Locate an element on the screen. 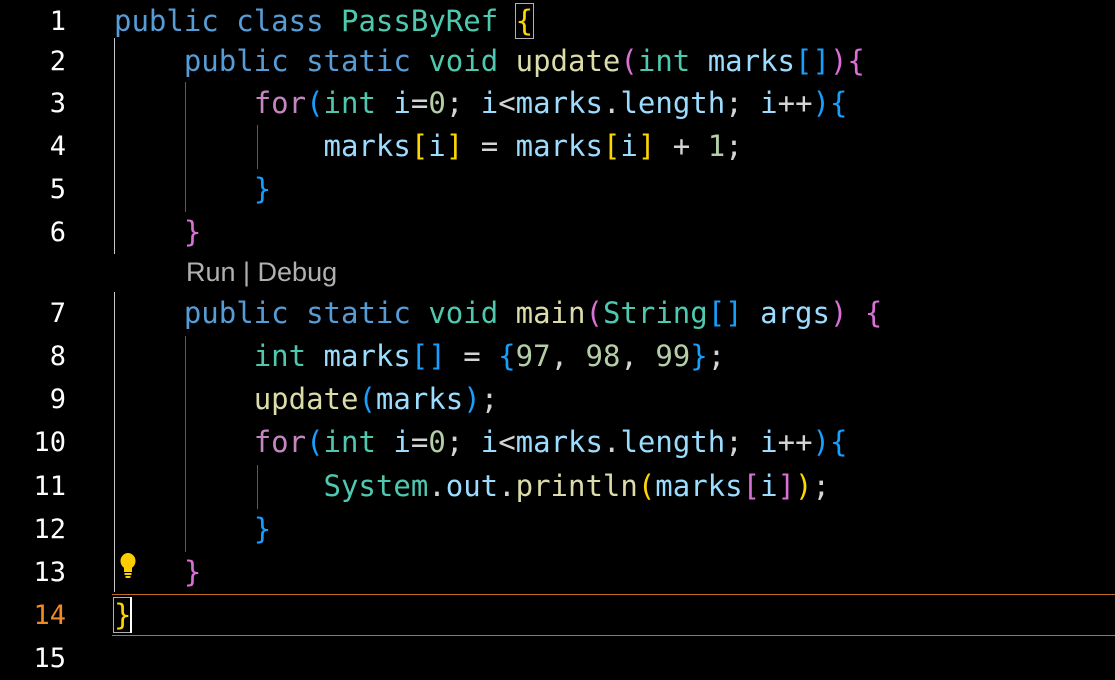  code-text: int marks[] = {97, 98, 99}; is located at coordinates (420, 356).